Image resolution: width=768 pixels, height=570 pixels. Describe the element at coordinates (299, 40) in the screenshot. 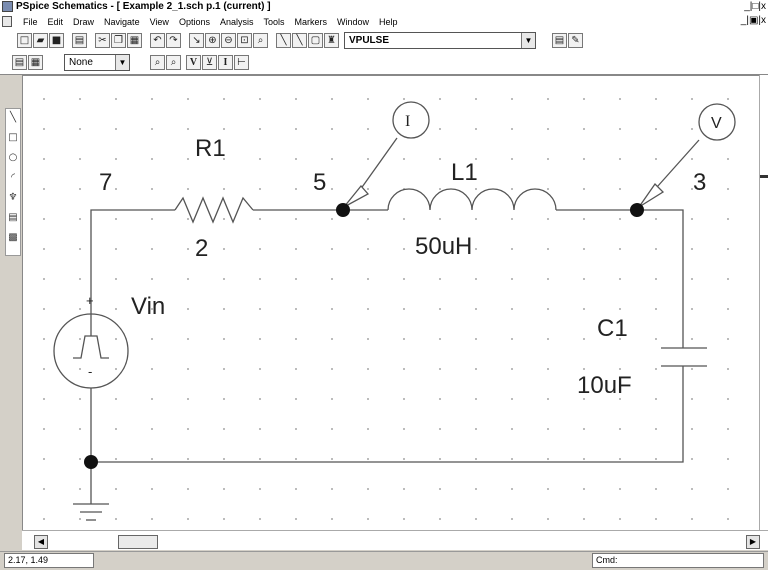

I see `draw-bus-icon: ╲` at that location.